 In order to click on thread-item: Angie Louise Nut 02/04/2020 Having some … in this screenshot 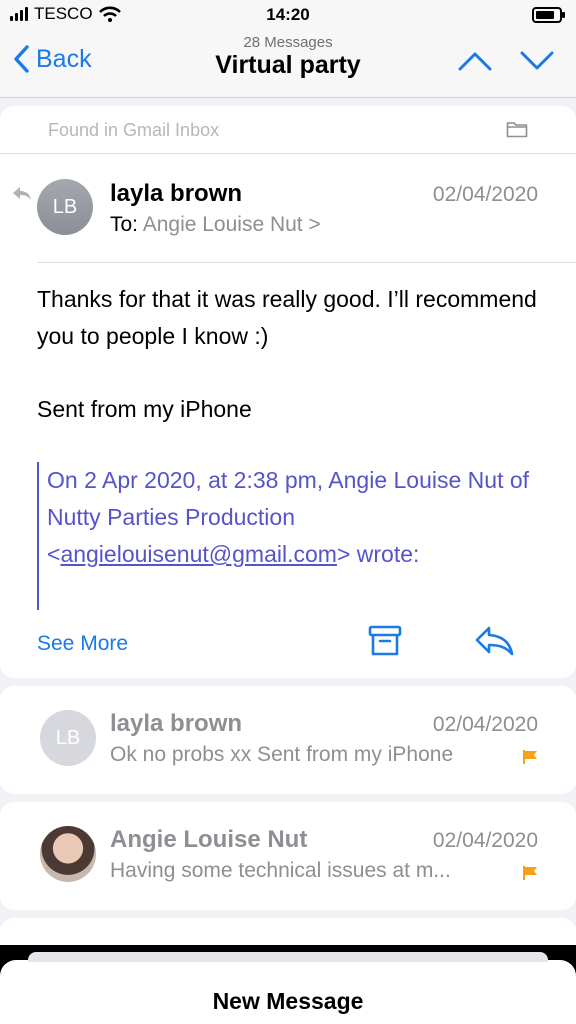, I will do `click(288, 856)`.